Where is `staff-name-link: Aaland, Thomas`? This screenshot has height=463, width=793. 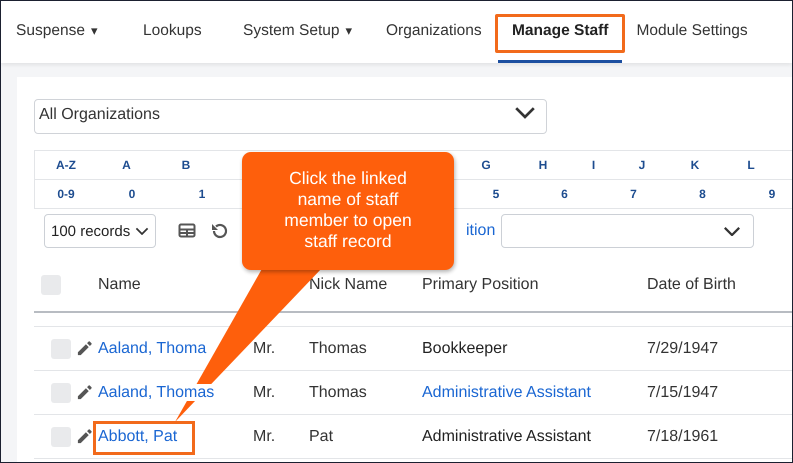
staff-name-link: Aaland, Thomas is located at coordinates (156, 392).